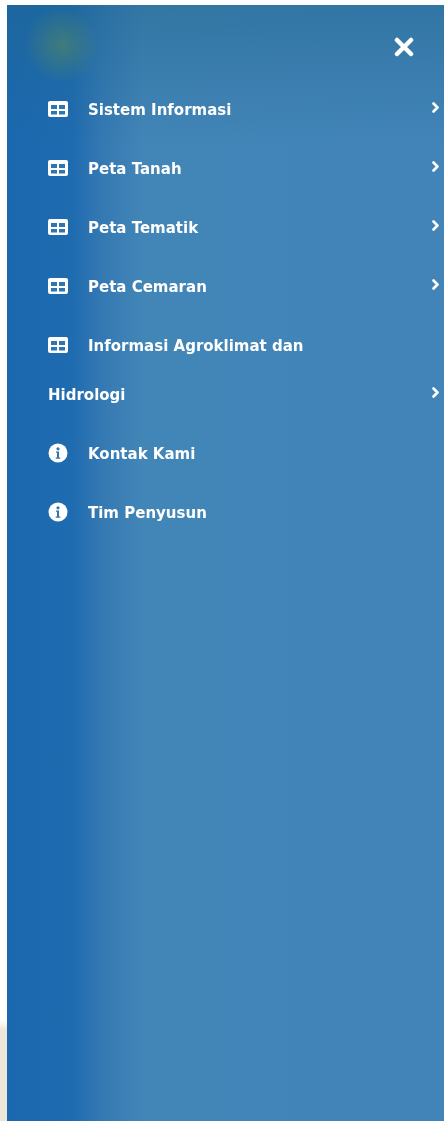 Image resolution: width=444 pixels, height=1121 pixels. I want to click on menu-item: Peta Cemaran, so click(246, 287).